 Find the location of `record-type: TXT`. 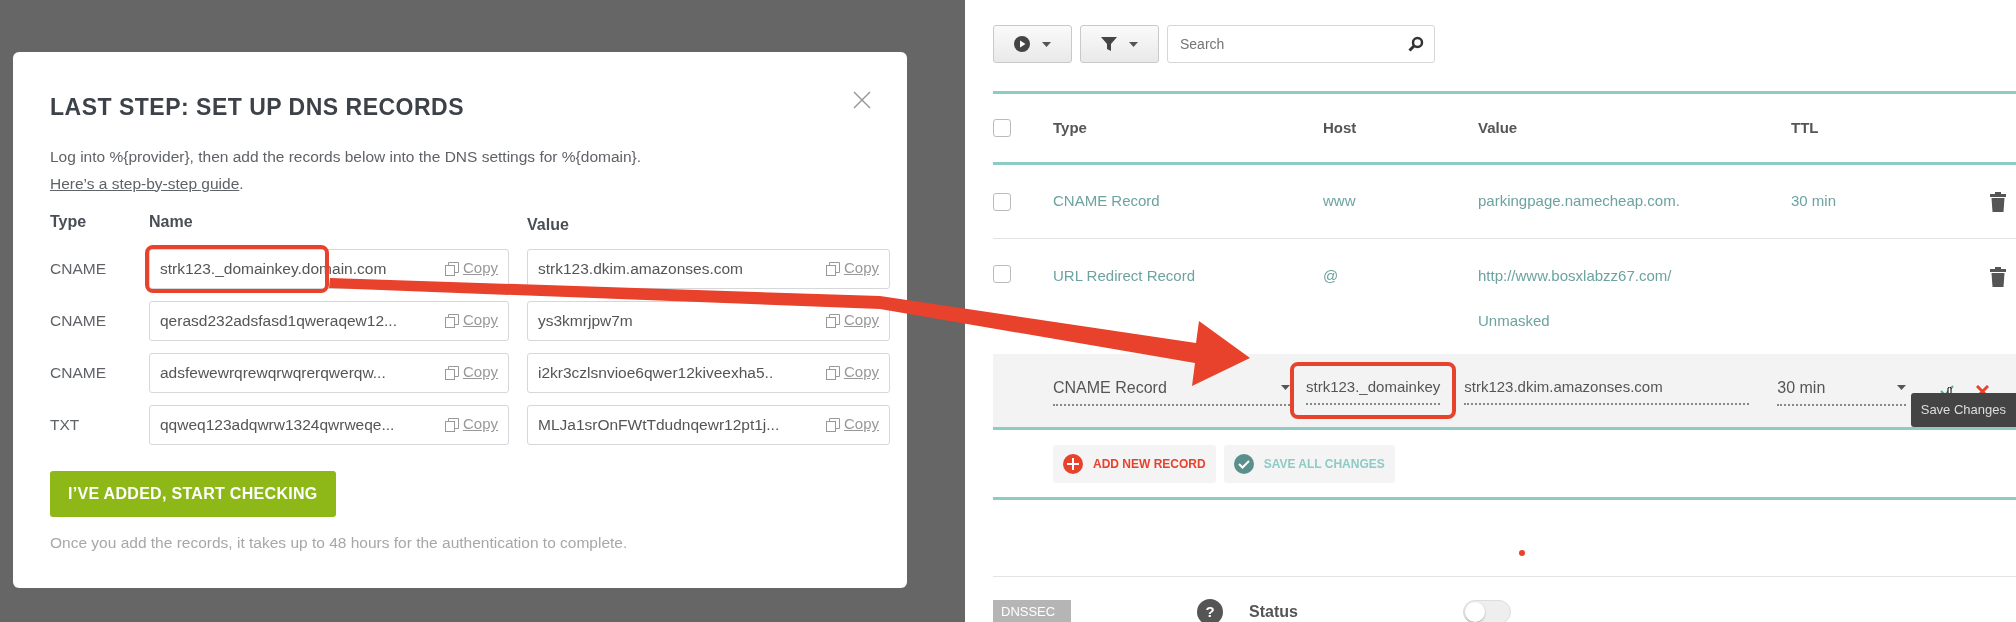

record-type: TXT is located at coordinates (65, 424).